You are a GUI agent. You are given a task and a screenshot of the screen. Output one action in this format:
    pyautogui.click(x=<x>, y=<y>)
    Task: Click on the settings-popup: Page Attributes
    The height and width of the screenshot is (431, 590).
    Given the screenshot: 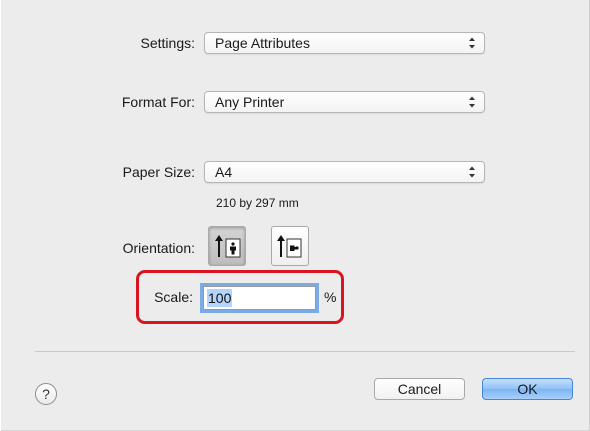 What is the action you would take?
    pyautogui.click(x=344, y=43)
    